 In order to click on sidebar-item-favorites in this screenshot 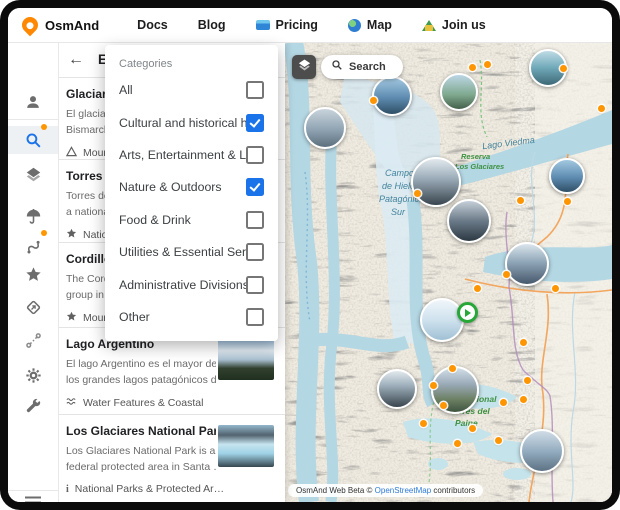, I will do `click(33, 274)`.